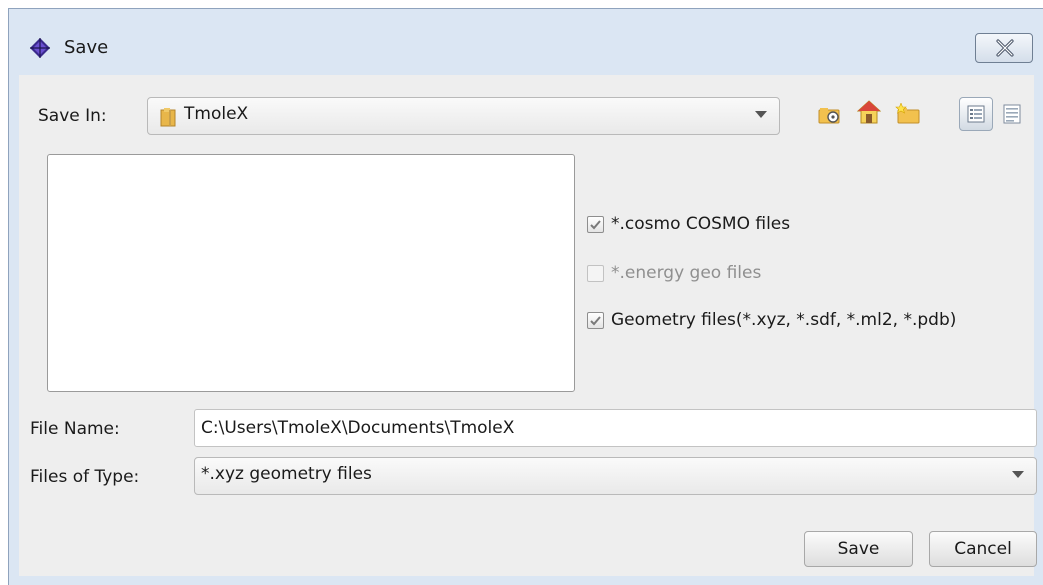 This screenshot has width=1043, height=585. What do you see at coordinates (168, 117) in the screenshot?
I see `folder-icon` at bounding box center [168, 117].